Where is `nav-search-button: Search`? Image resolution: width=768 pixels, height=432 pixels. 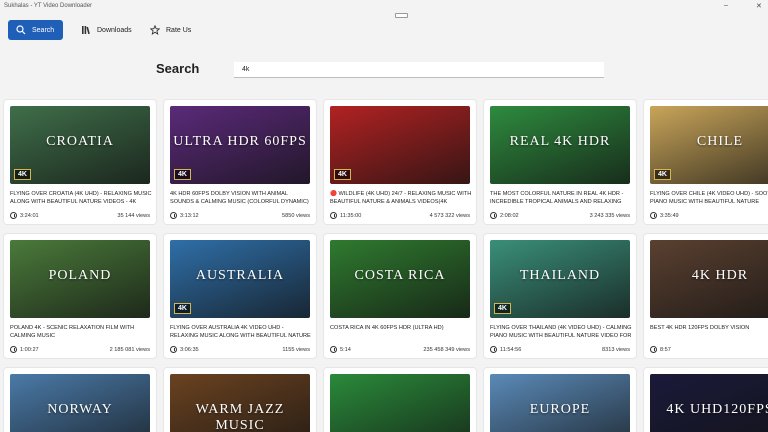 nav-search-button: Search is located at coordinates (35, 30).